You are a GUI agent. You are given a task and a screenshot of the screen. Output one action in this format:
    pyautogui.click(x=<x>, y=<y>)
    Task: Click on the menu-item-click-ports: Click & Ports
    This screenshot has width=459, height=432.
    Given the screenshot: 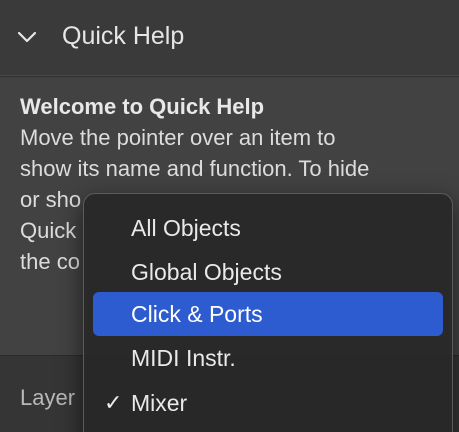 What is the action you would take?
    pyautogui.click(x=268, y=314)
    